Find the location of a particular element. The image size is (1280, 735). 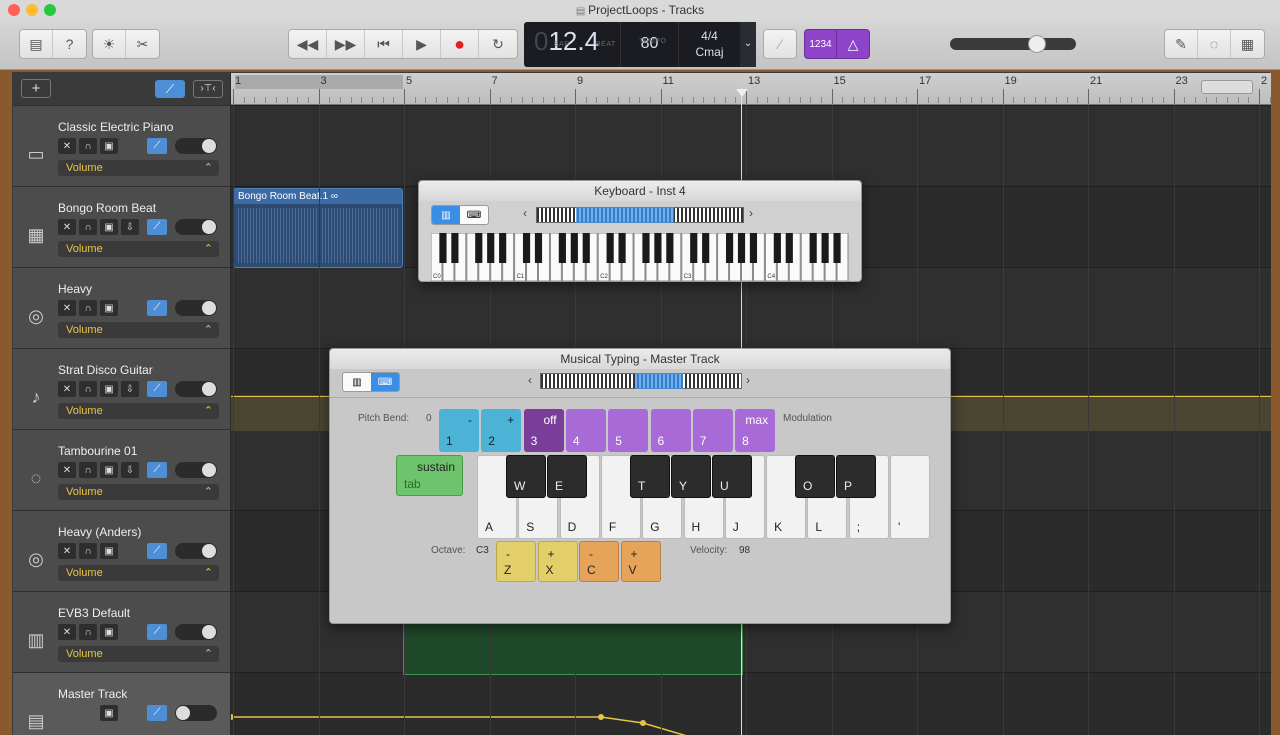

typing-black-key: U is located at coordinates (732, 476).